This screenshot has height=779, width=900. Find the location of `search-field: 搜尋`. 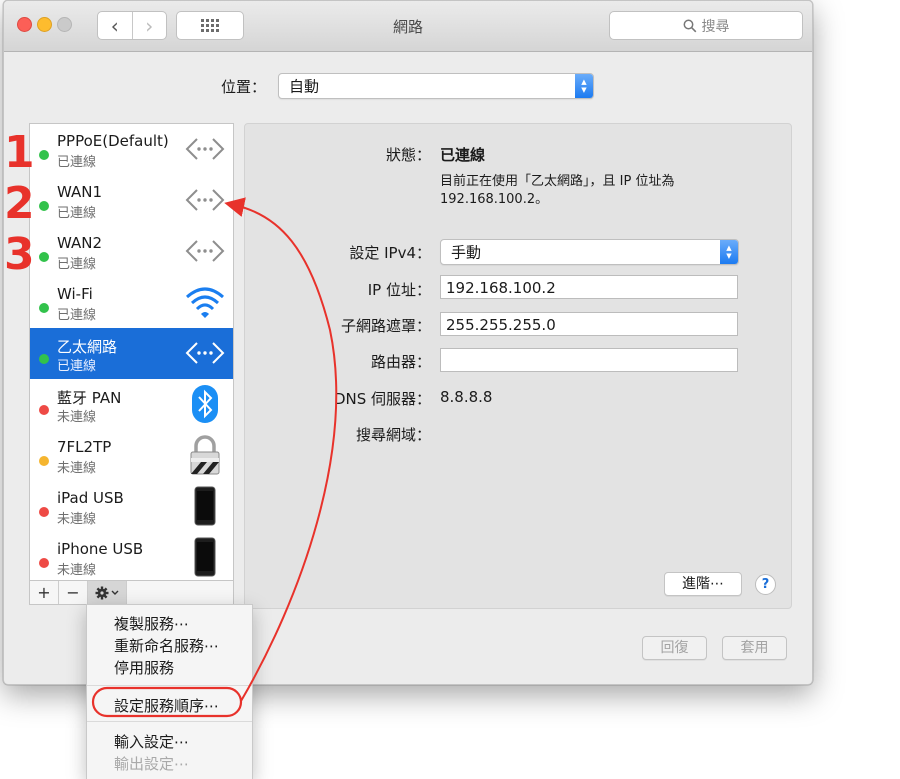

search-field: 搜尋 is located at coordinates (706, 25).